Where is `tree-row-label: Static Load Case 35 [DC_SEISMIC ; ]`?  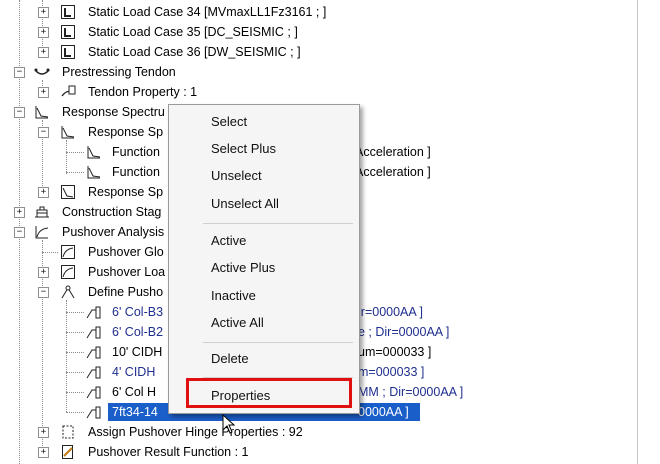 tree-row-label: Static Load Case 35 [DC_SEISMIC ; ] is located at coordinates (193, 32).